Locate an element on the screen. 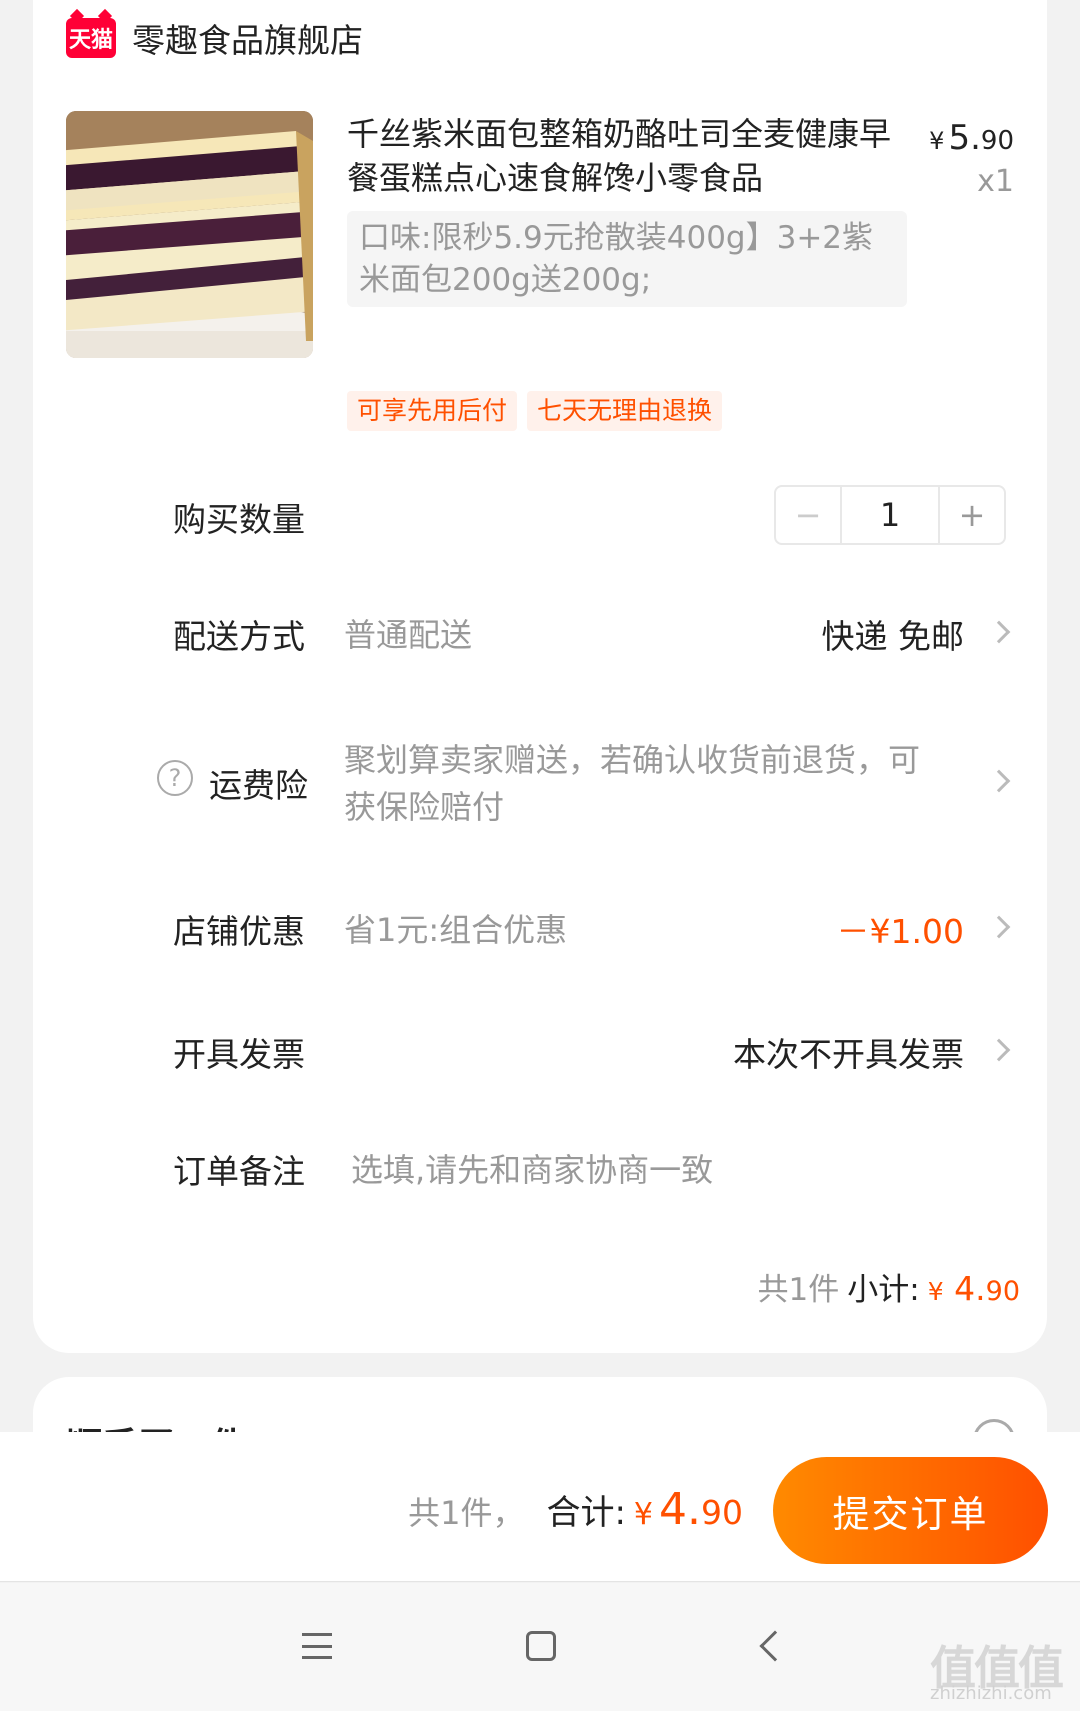  insurance-sub-line2: 获保险赔付 is located at coordinates (424, 807).